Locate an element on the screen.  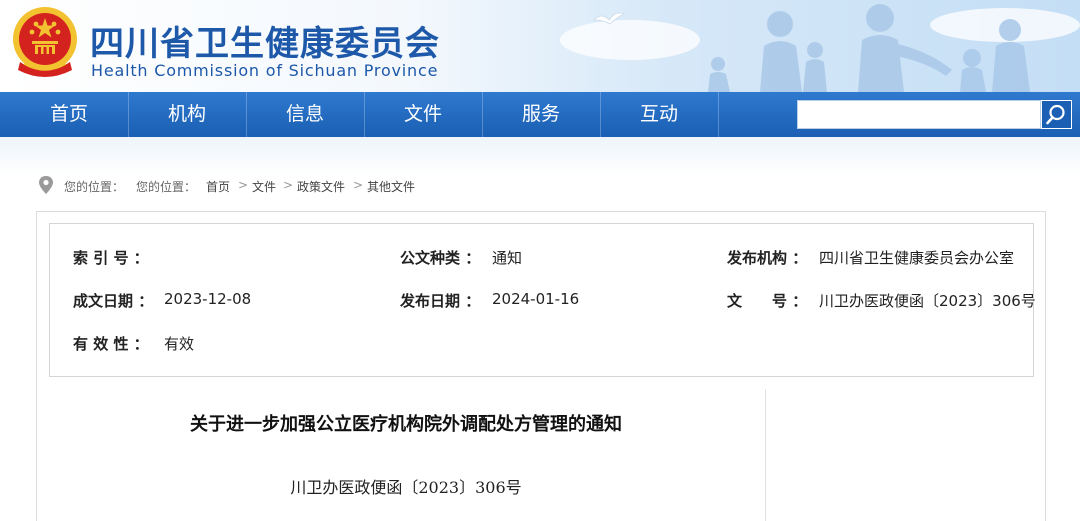
search-icon is located at coordinates (1055, 114).